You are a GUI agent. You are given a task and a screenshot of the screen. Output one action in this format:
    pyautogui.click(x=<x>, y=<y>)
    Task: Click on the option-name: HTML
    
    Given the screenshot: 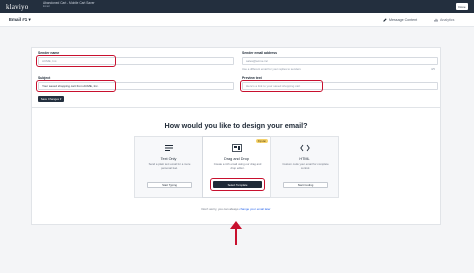 What is the action you would take?
    pyautogui.click(x=304, y=159)
    